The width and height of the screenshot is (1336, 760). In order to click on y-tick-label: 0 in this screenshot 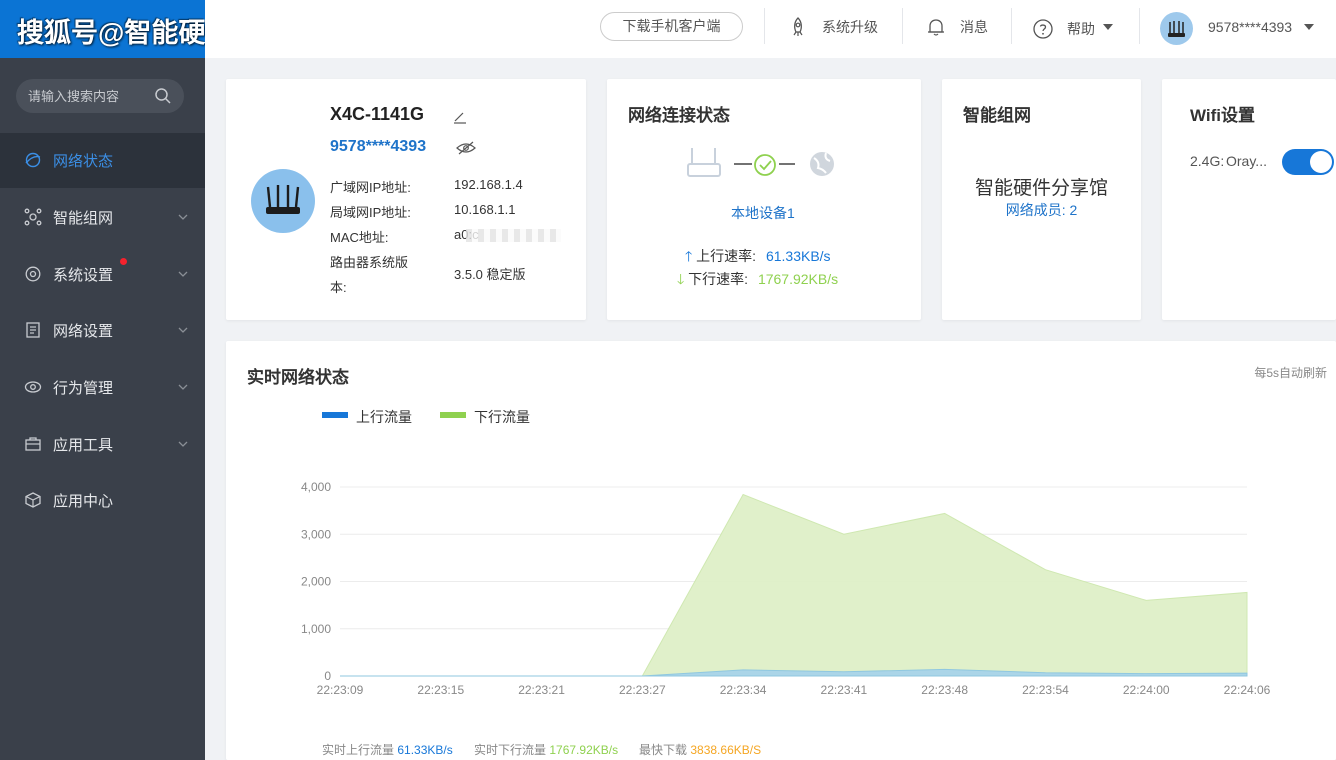, I will do `click(327, 676)`.